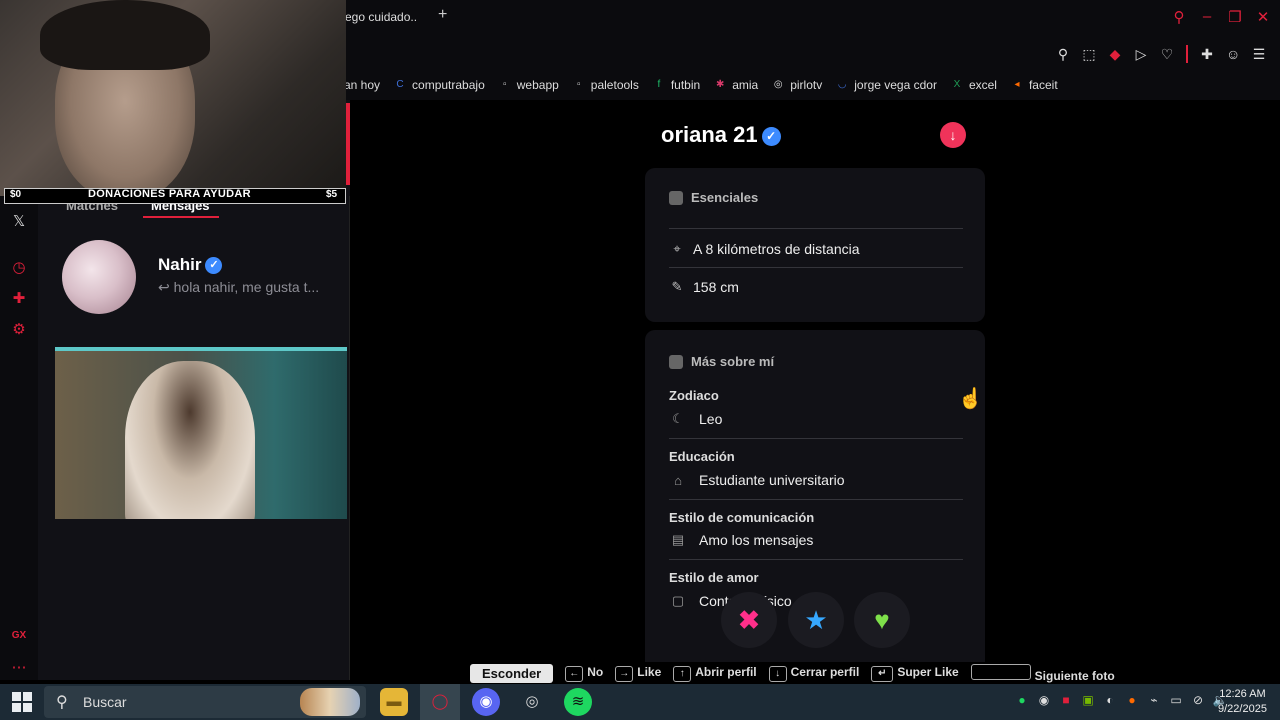 This screenshot has height=720, width=1280. I want to click on bookmark-item: Xexcel, so click(974, 85).